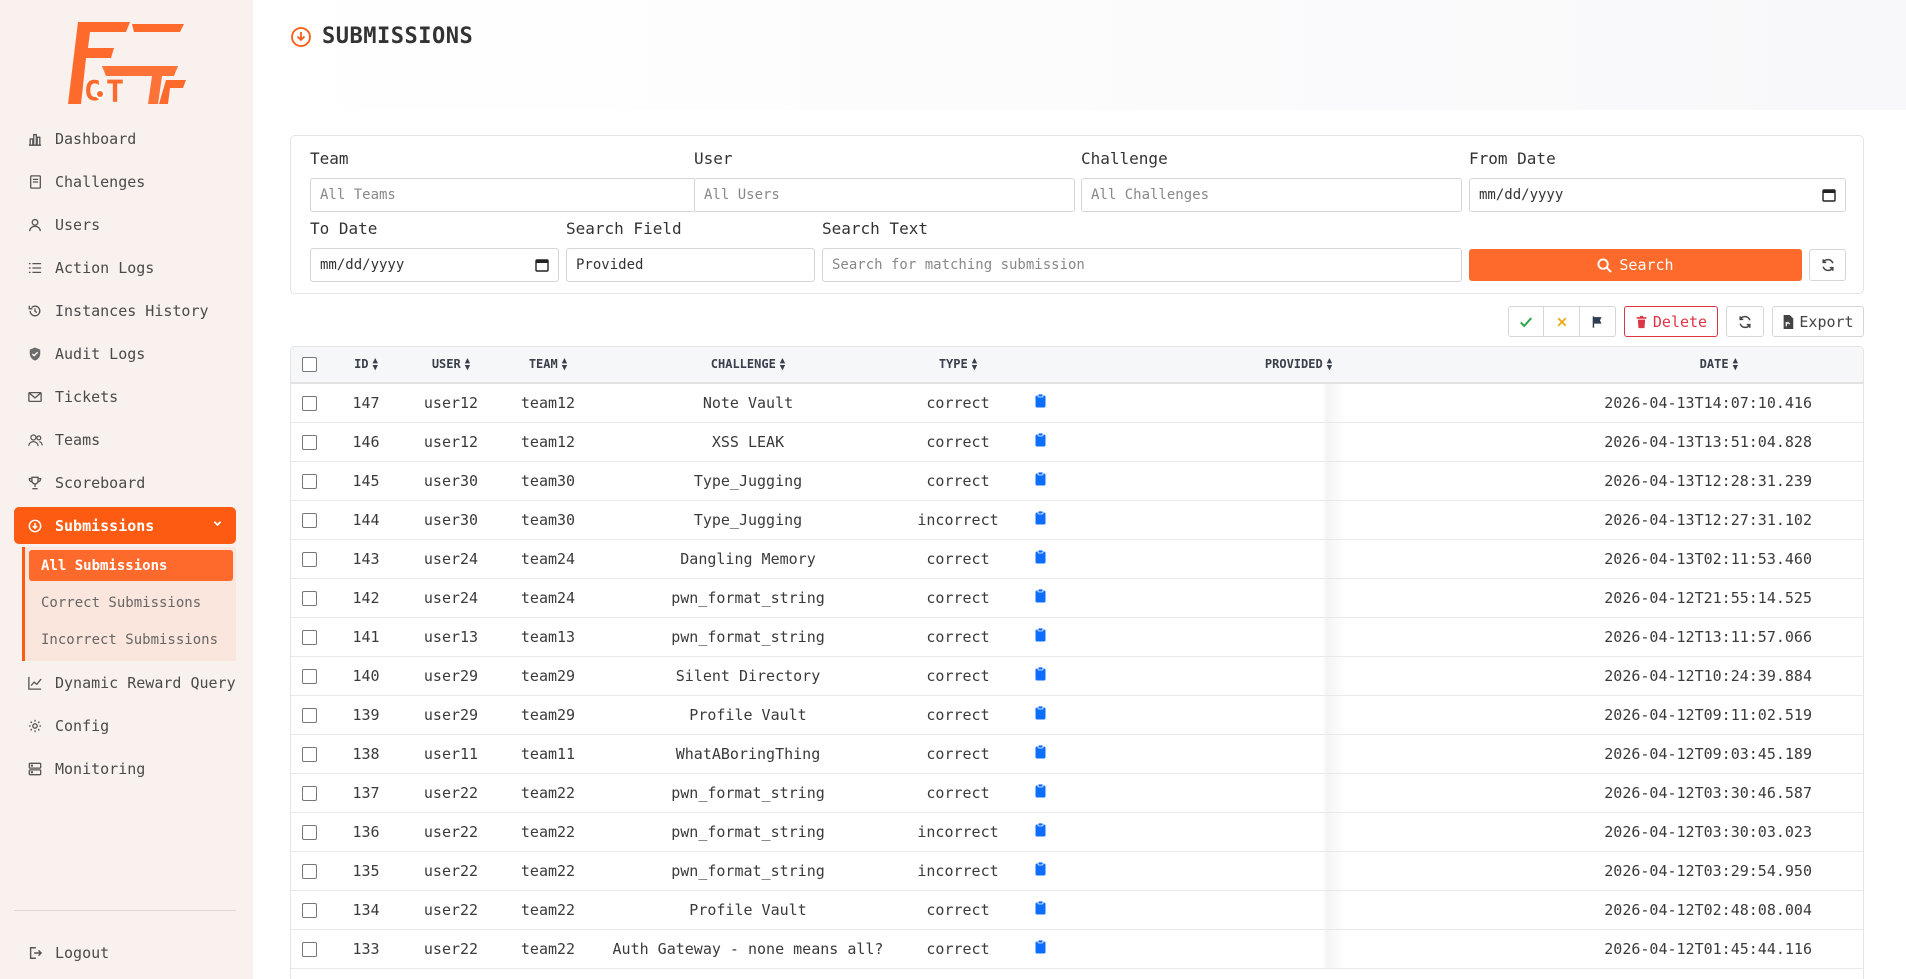 This screenshot has width=1906, height=979. Describe the element at coordinates (884, 195) in the screenshot. I see `user-filter-input: All Users` at that location.